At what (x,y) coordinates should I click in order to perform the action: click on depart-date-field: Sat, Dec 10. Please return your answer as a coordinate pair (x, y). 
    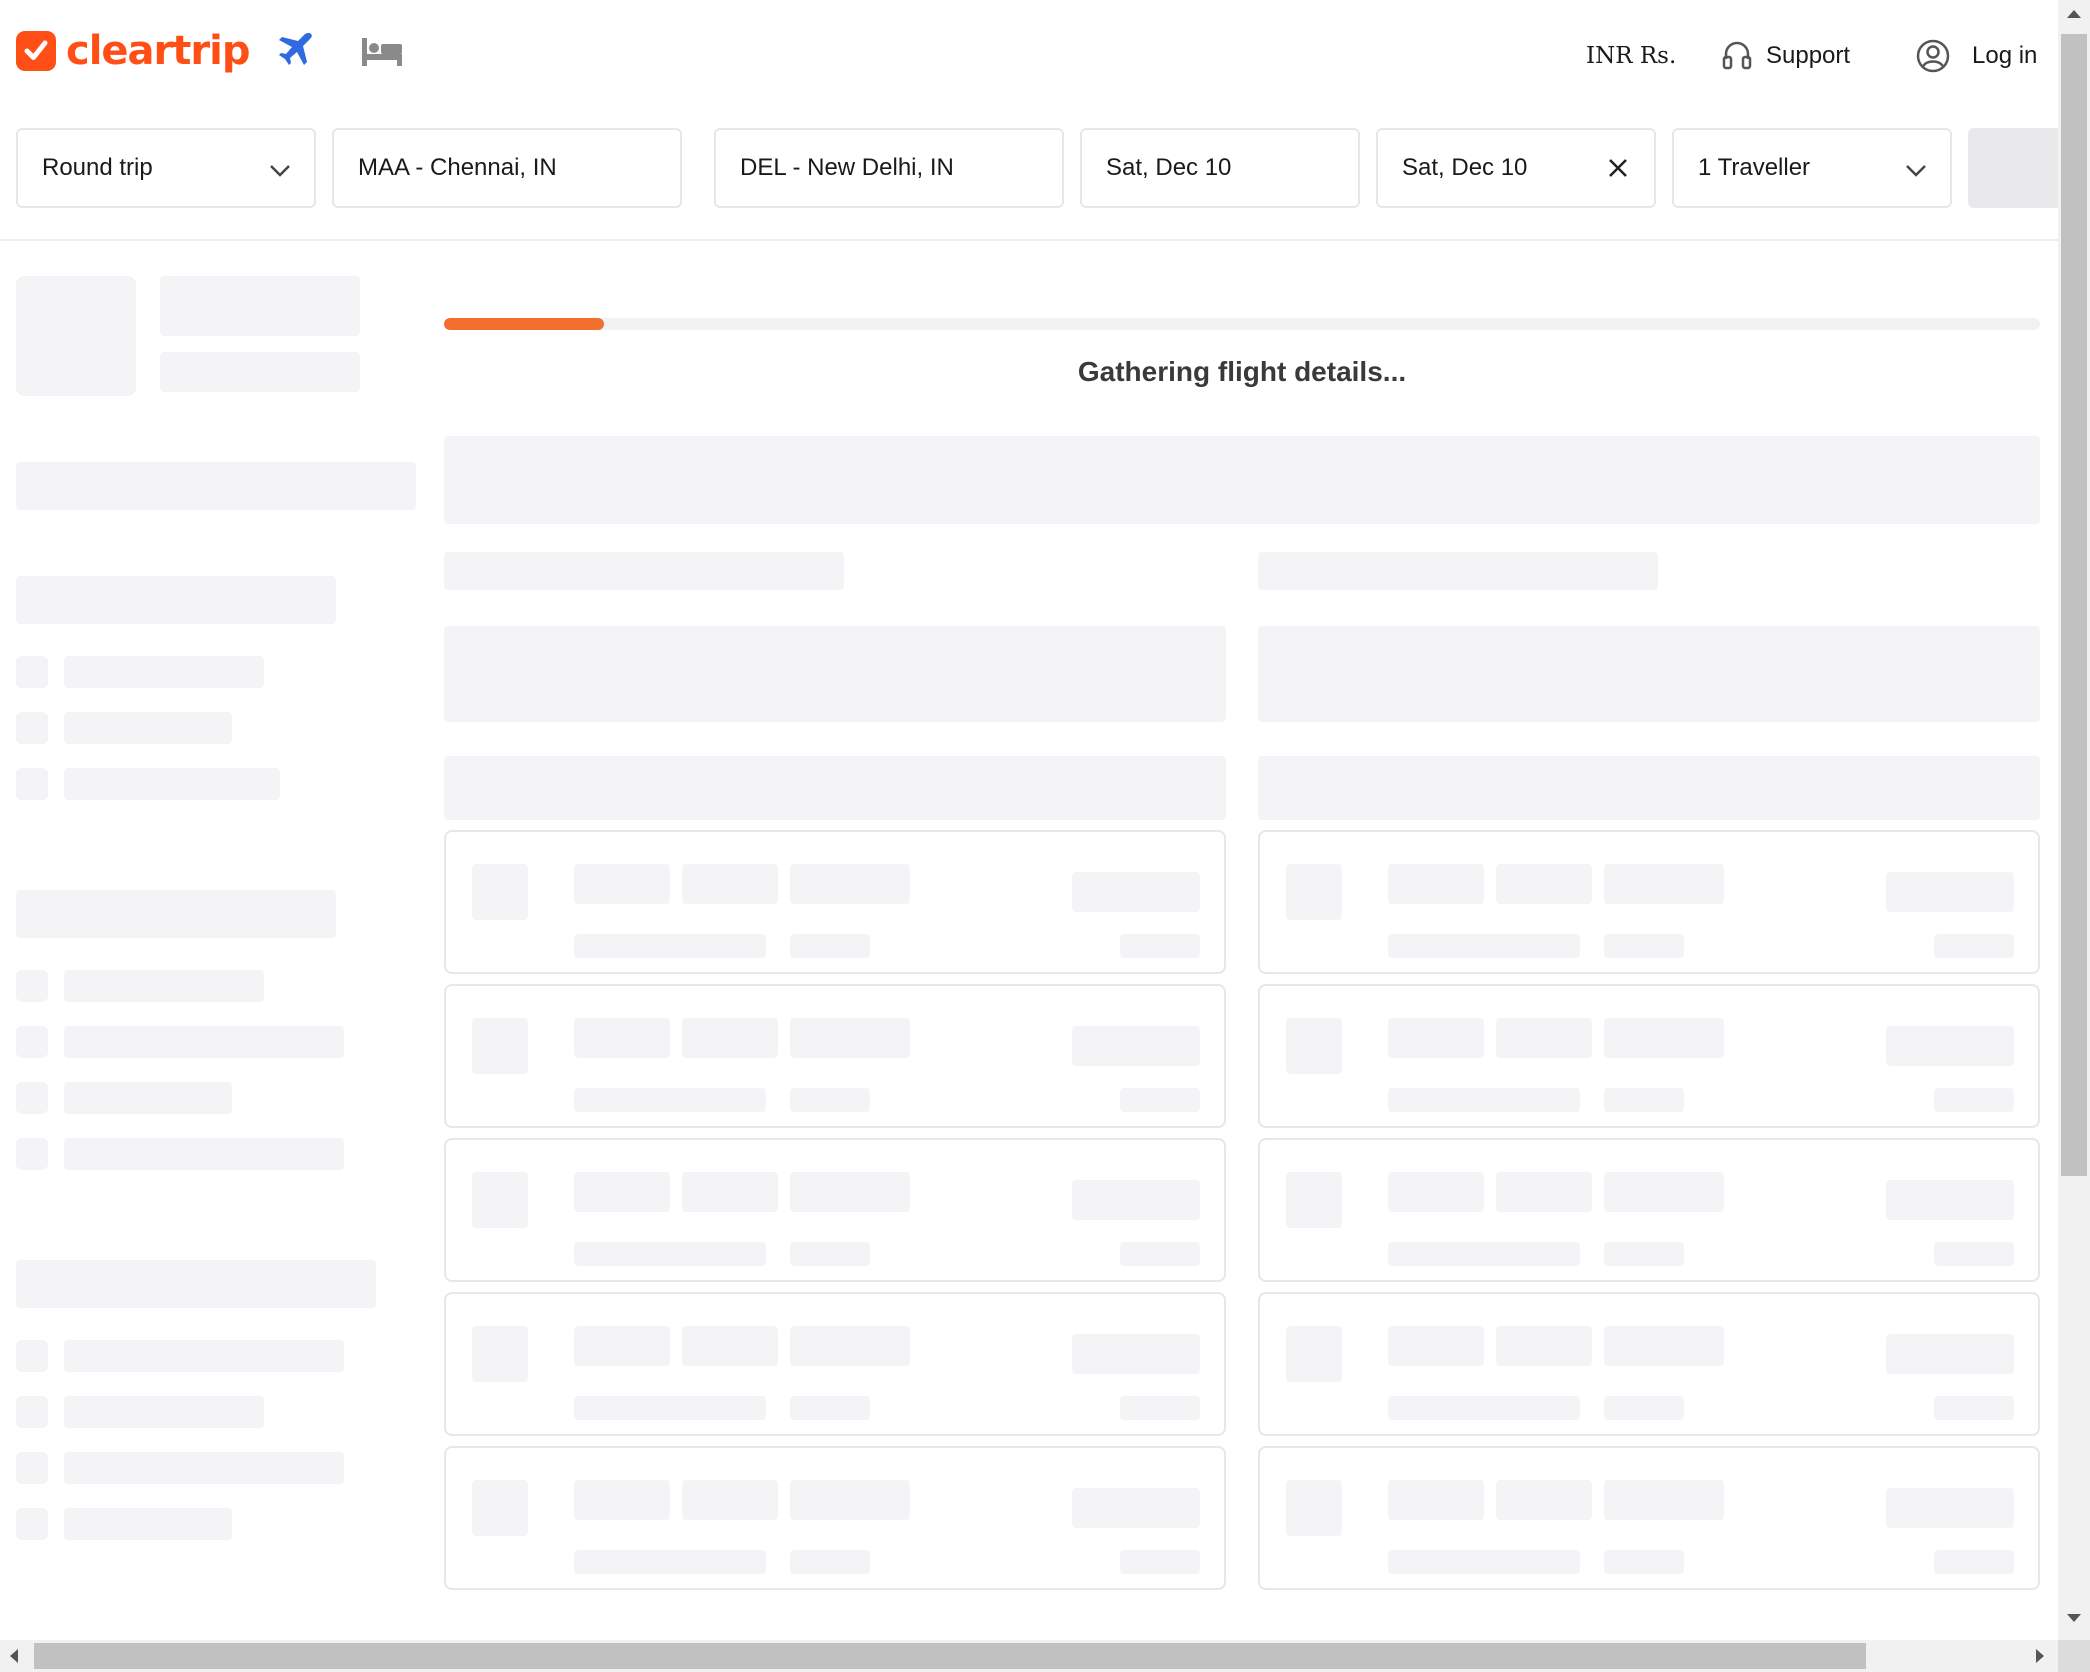
    Looking at the image, I should click on (1220, 168).